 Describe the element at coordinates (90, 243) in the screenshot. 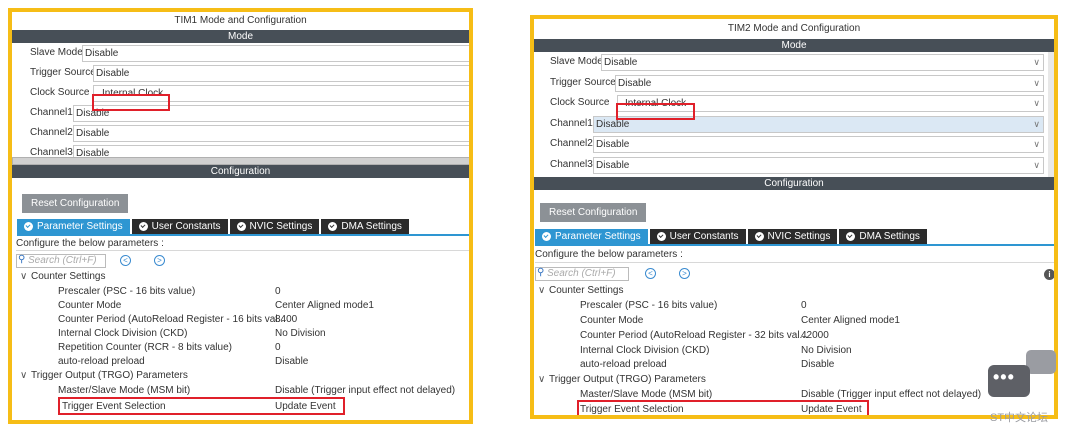

I see `configure-instructions: Configure the below parameters :` at that location.